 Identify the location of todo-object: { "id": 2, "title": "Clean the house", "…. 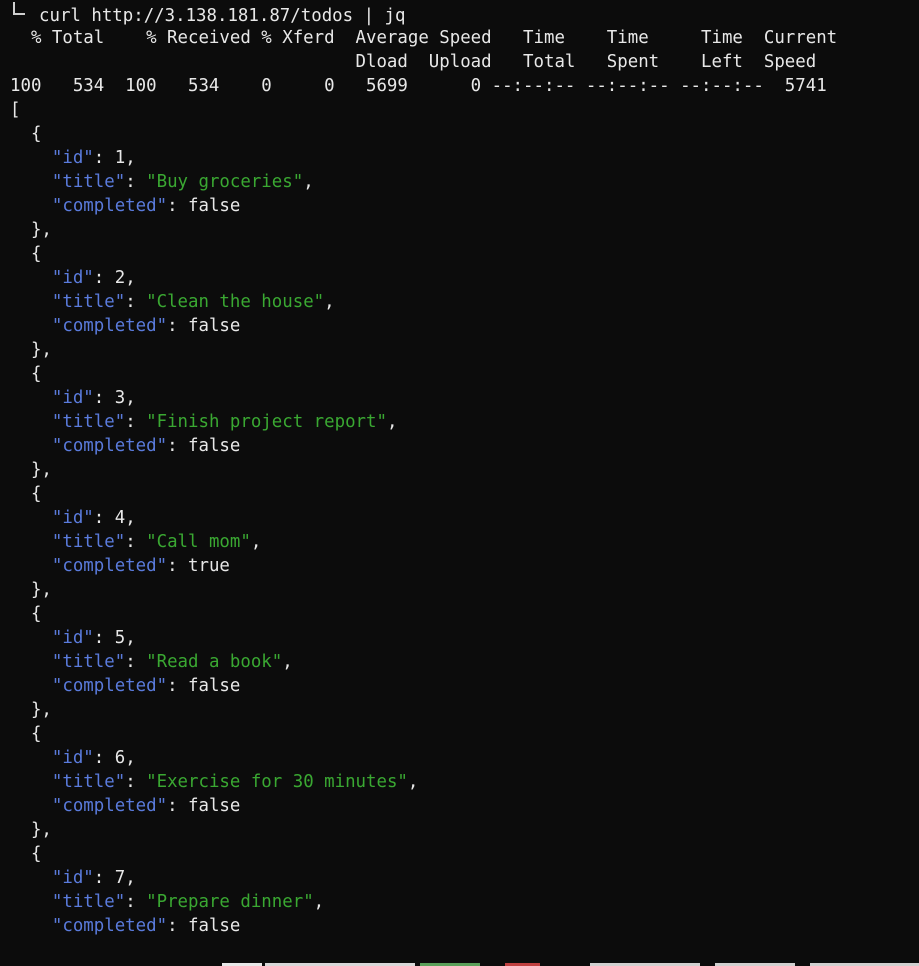
(182, 302).